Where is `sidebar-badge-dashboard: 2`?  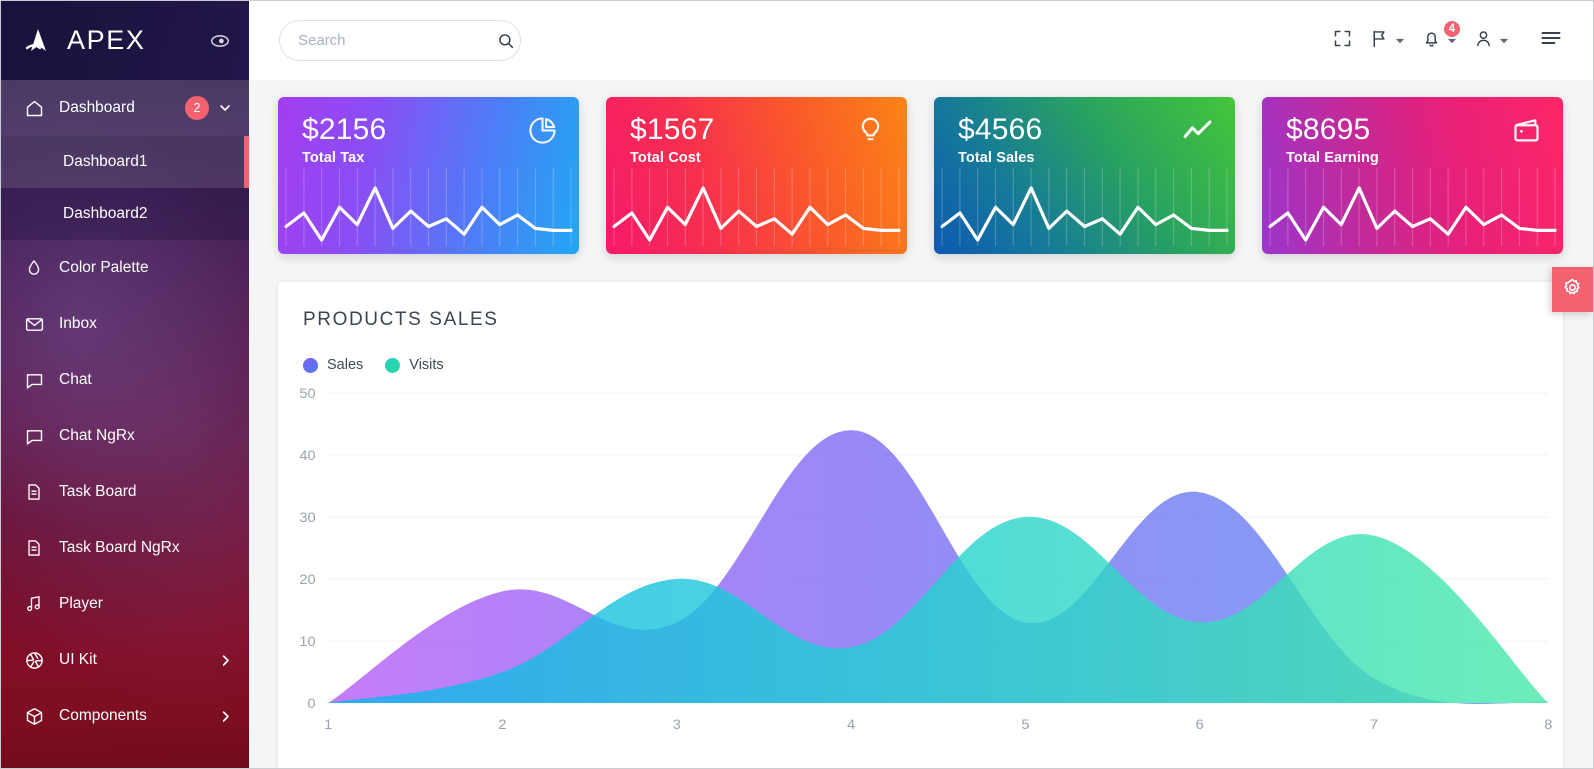
sidebar-badge-dashboard: 2 is located at coordinates (197, 108).